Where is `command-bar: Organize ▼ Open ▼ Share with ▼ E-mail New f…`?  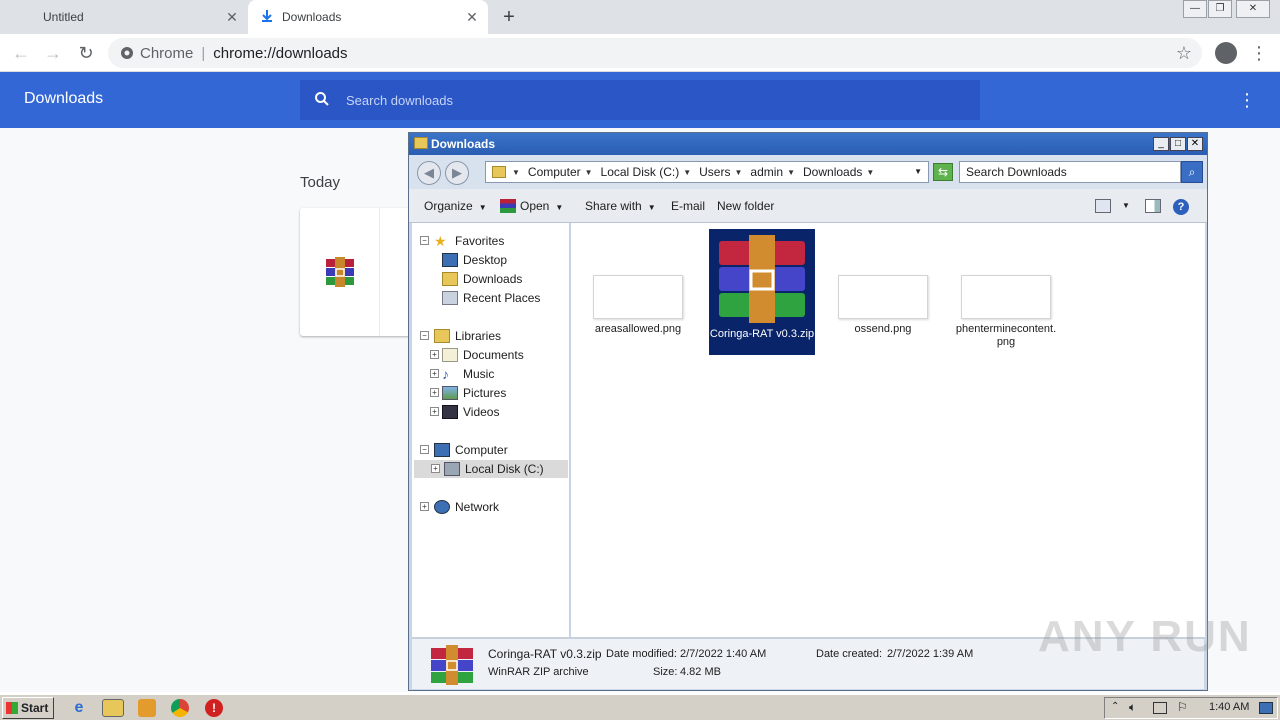 command-bar: Organize ▼ Open ▼ Share with ▼ E-mail New f… is located at coordinates (808, 206).